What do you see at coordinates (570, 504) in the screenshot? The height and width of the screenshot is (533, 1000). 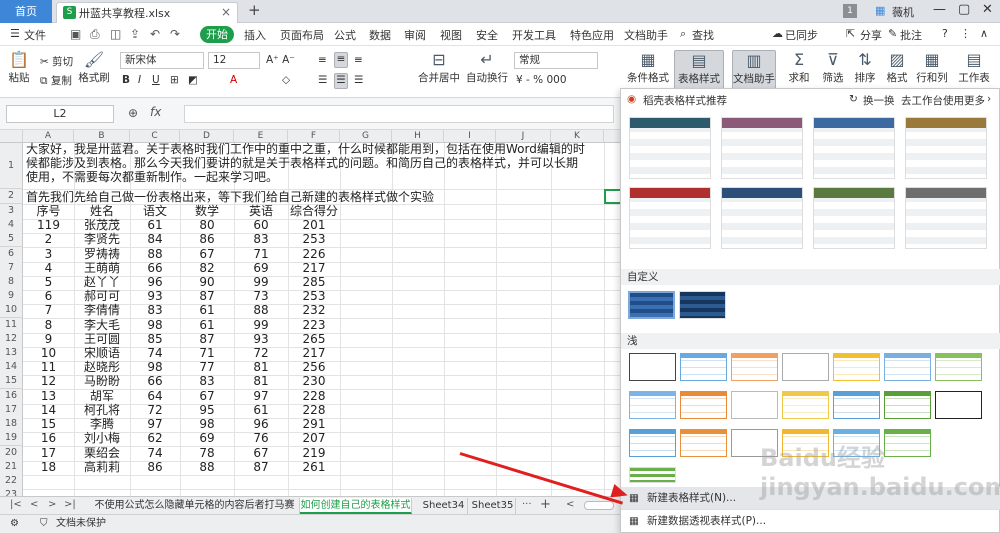 I see `scroll-left-icon: <` at bounding box center [570, 504].